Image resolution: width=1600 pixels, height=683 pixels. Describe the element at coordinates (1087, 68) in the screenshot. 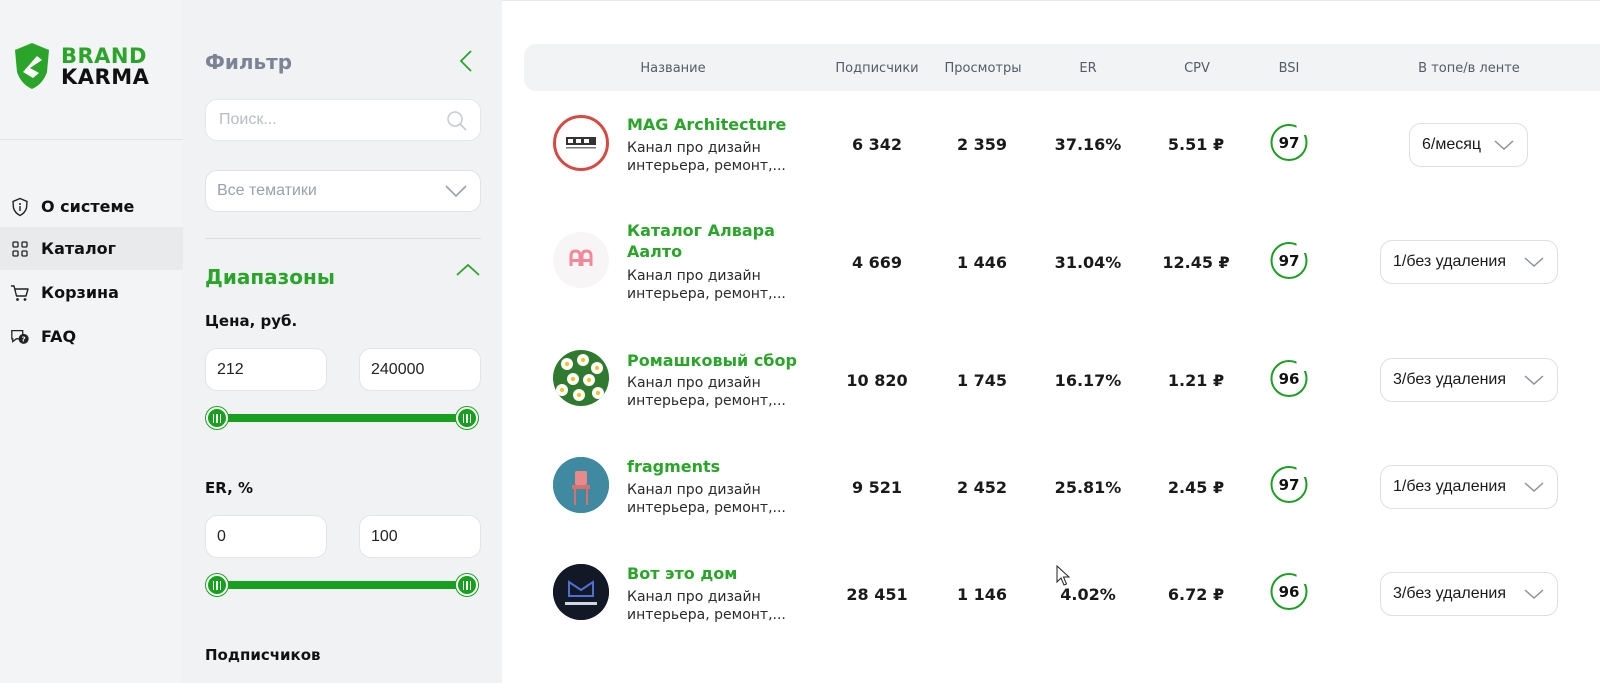

I see `header-er: ER` at that location.